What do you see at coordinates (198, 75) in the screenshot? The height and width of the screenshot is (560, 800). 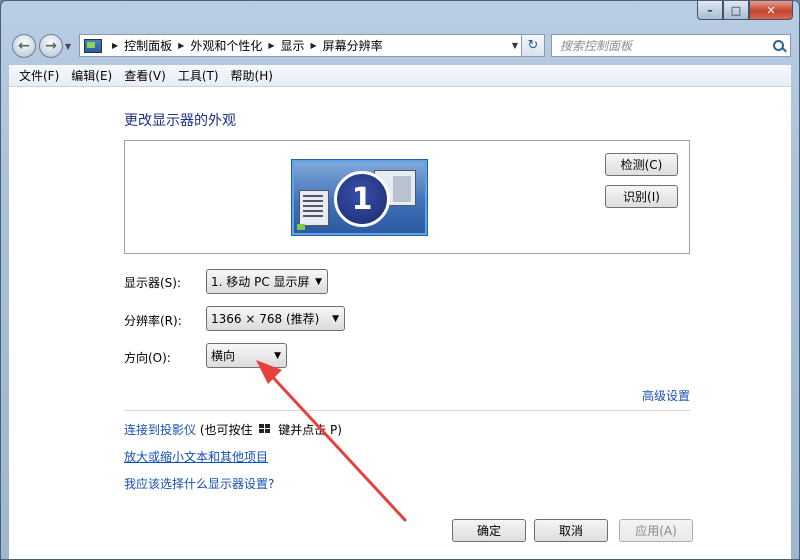 I see `menu-tools: 工具(T)` at bounding box center [198, 75].